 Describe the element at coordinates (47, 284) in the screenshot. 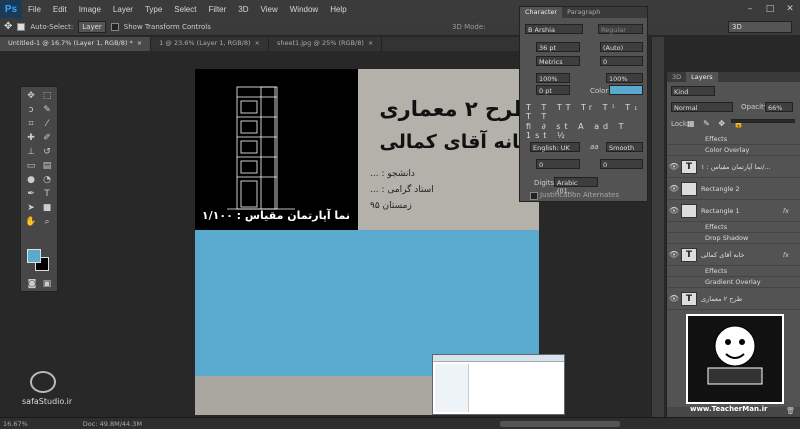

I see `screen-mode-icon: ▣` at that location.